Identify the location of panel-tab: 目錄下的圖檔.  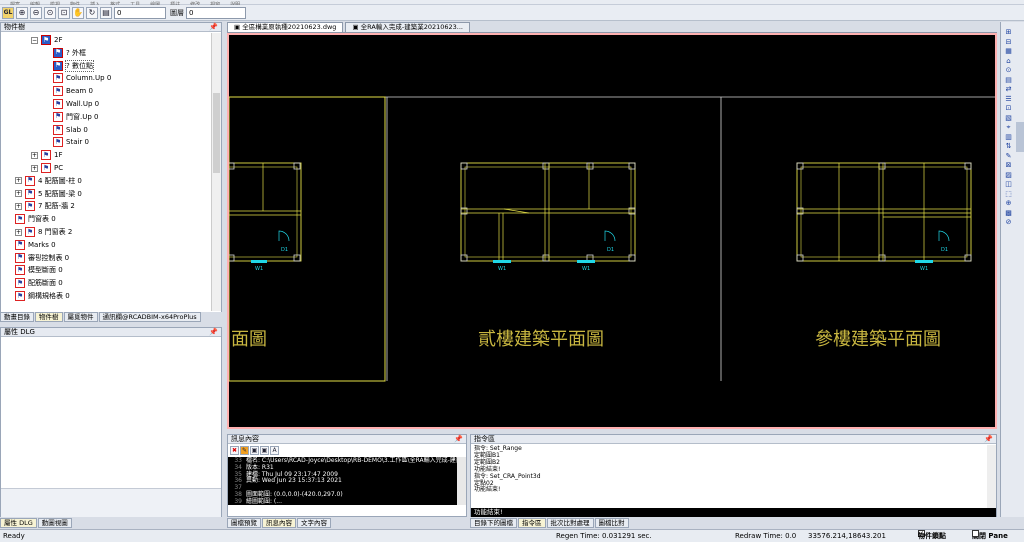
(493, 523).